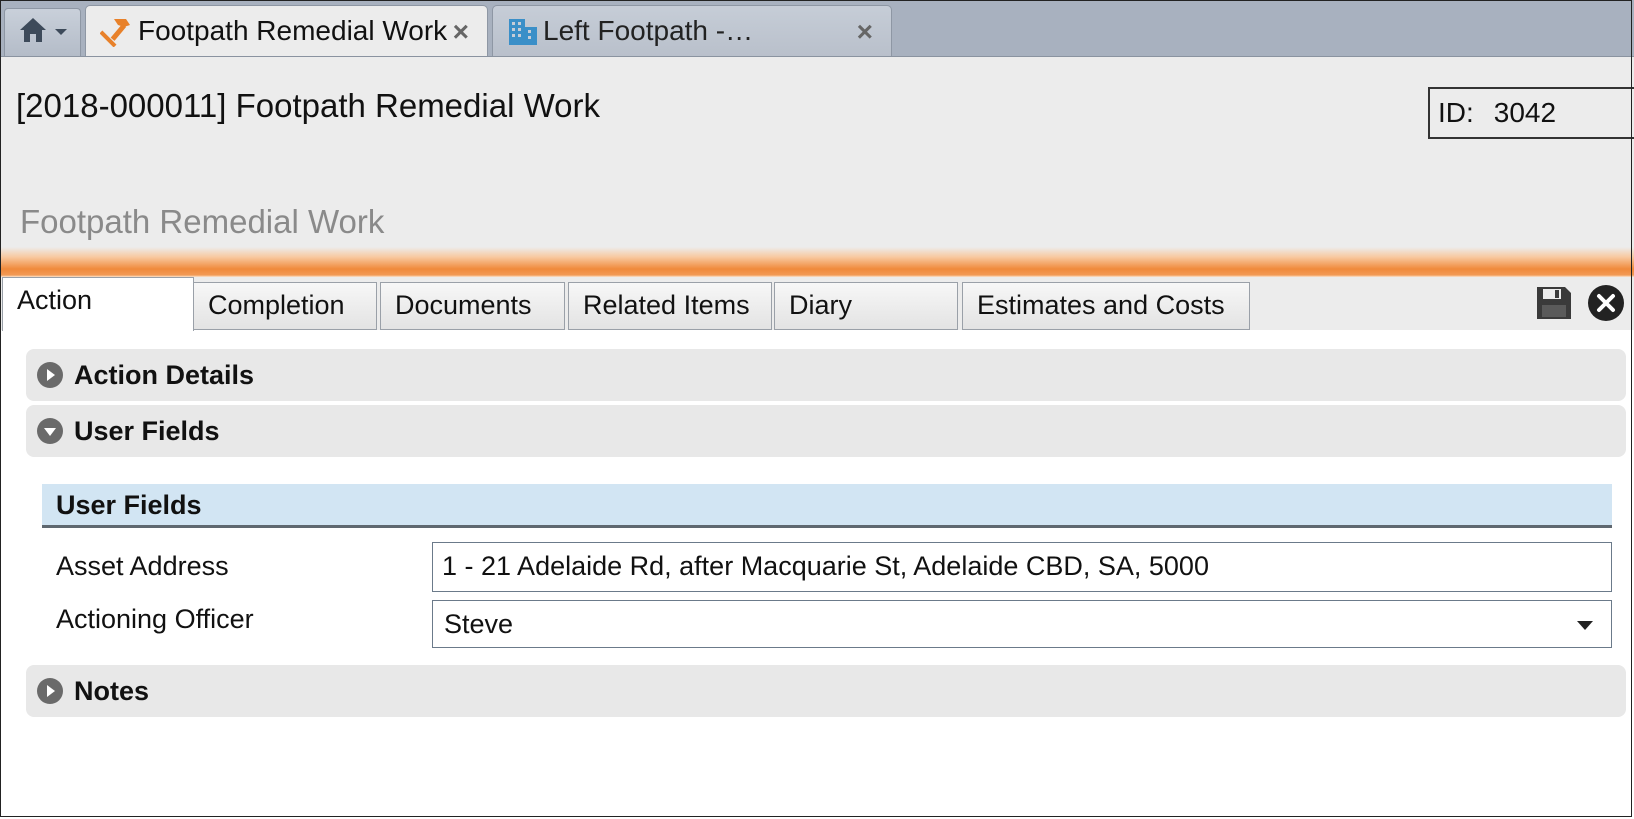  What do you see at coordinates (147, 430) in the screenshot?
I see `section-title: User Fields` at bounding box center [147, 430].